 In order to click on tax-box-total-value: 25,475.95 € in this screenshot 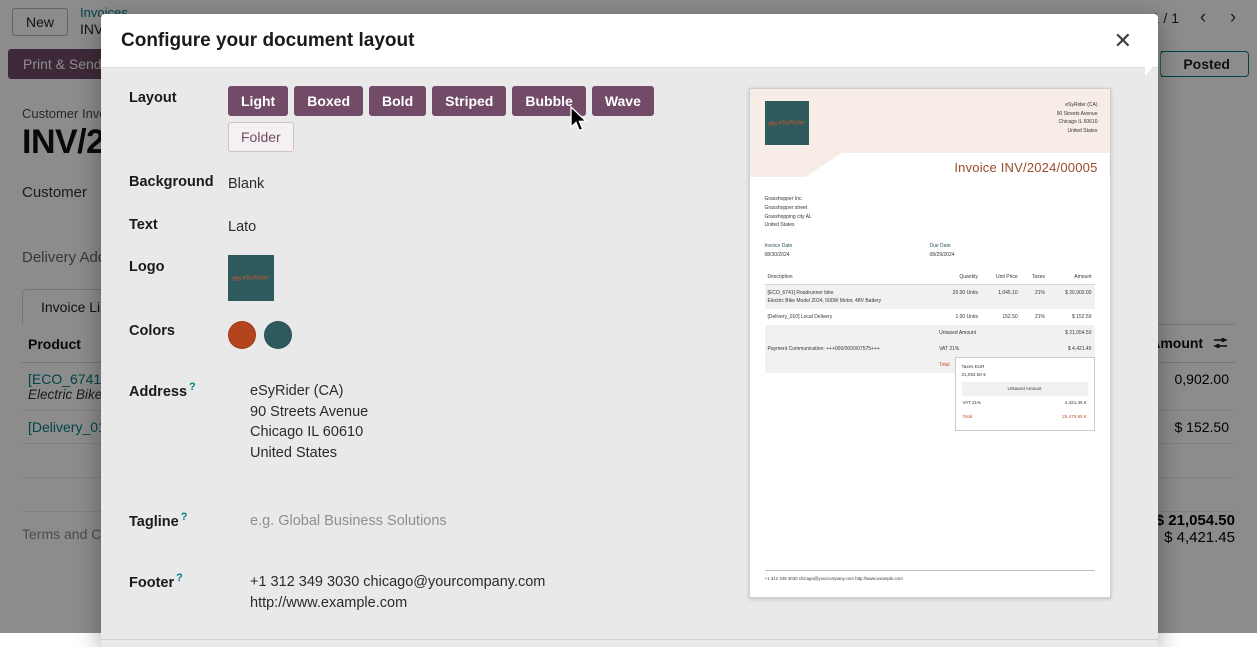, I will do `click(1074, 417)`.